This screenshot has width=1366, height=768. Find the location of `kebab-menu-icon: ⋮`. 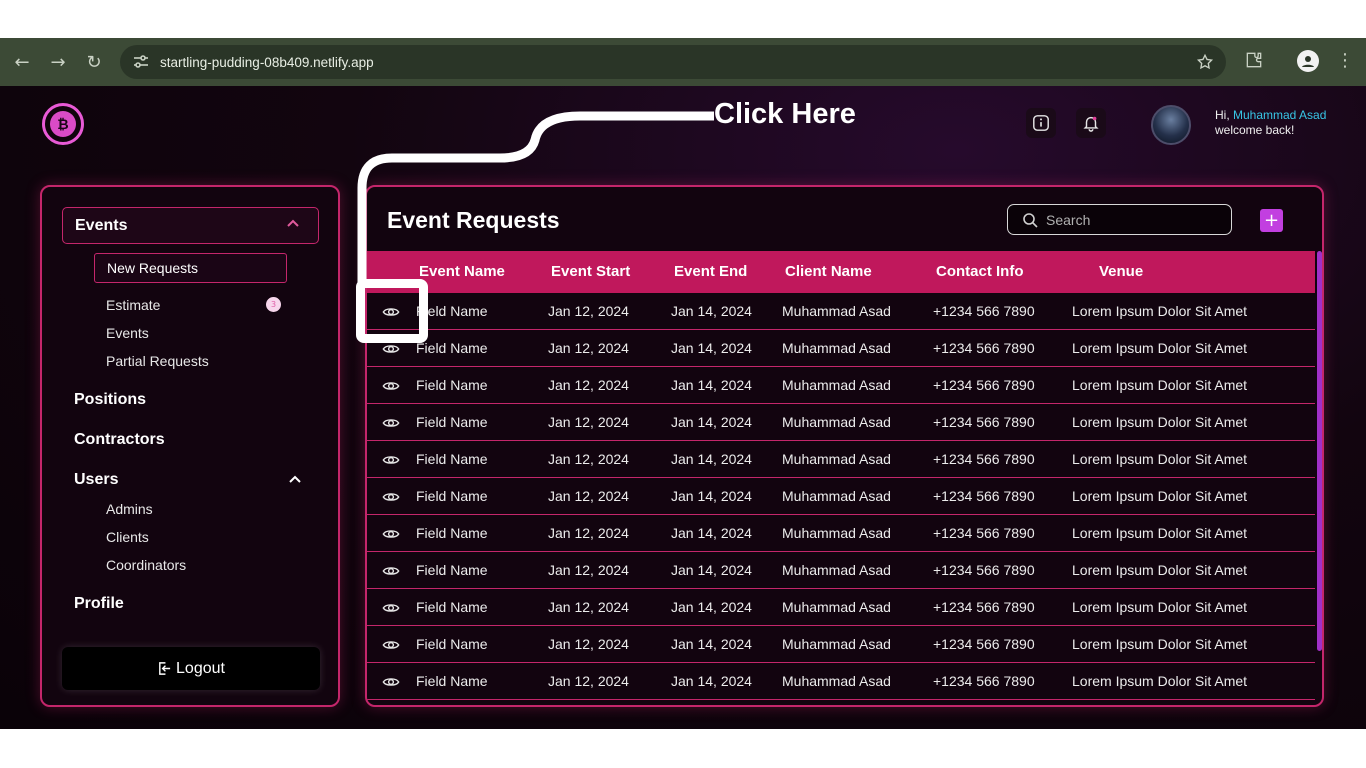

kebab-menu-icon: ⋮ is located at coordinates (1345, 60).